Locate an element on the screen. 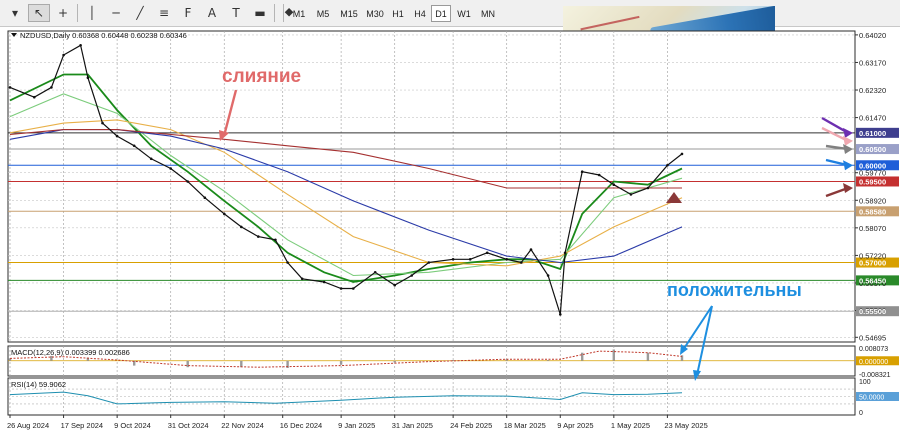 The height and width of the screenshot is (440, 900). x-tick-label: 17 Sep 2024 is located at coordinates (82, 425).